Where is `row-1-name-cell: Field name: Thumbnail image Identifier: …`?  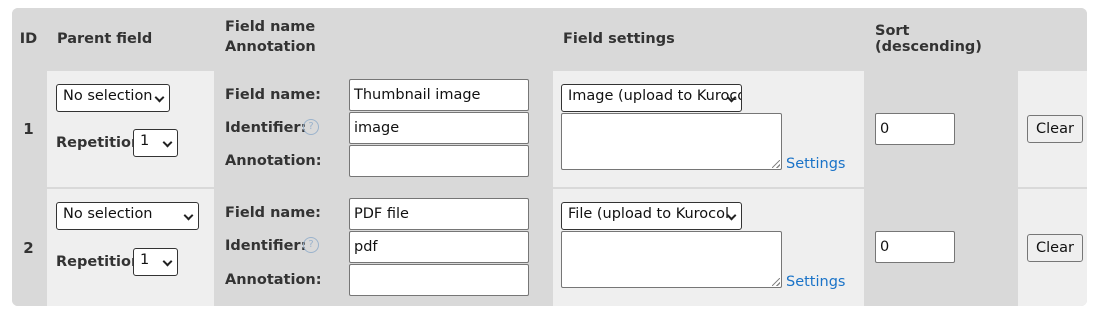 row-1-name-cell: Field name: Thumbnail image Identifier: … is located at coordinates (383, 129).